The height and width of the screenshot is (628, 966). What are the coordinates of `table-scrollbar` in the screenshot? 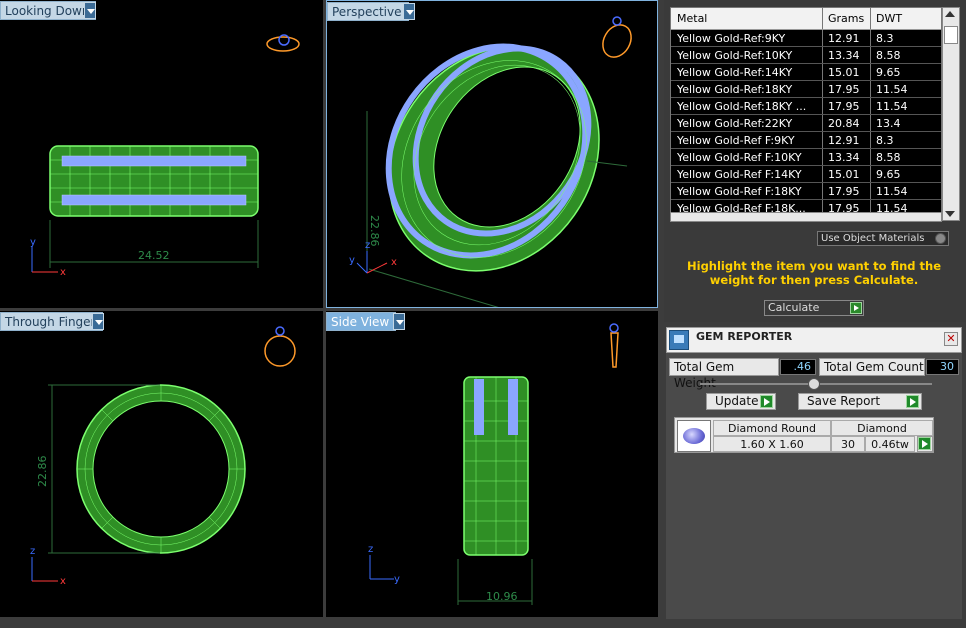 It's located at (951, 114).